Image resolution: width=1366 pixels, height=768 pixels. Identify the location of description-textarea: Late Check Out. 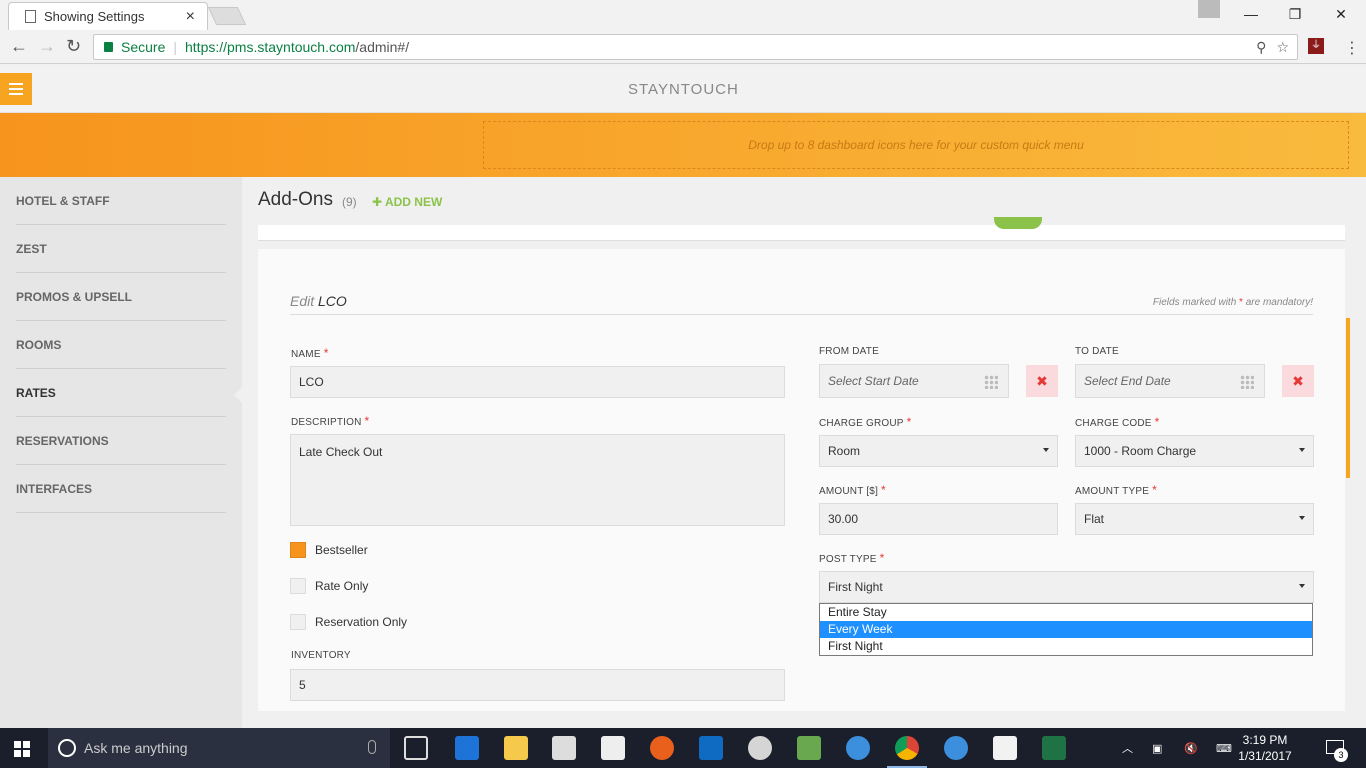
(537, 480).